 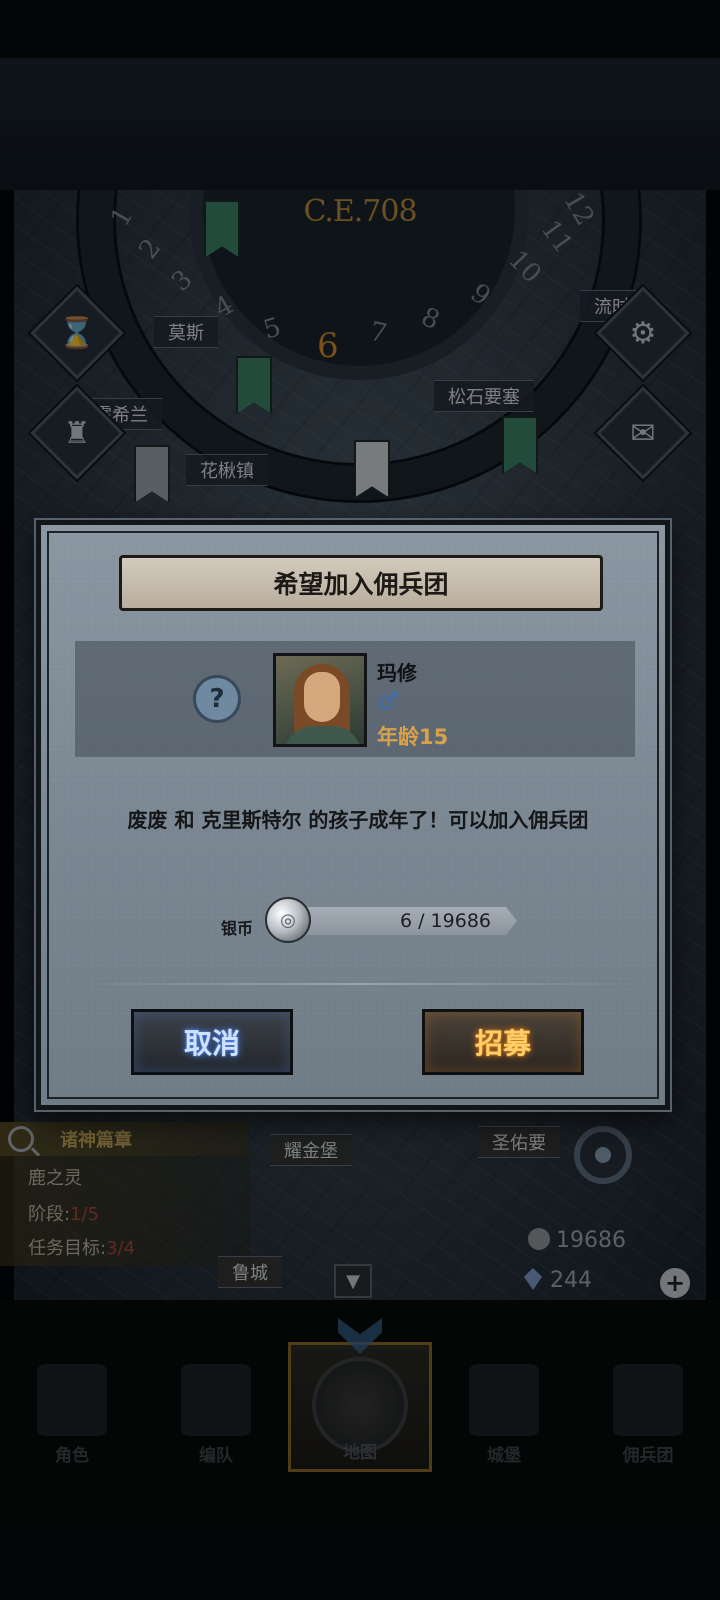 What do you see at coordinates (288, 920) in the screenshot?
I see `silver-coin-icon: ◎` at bounding box center [288, 920].